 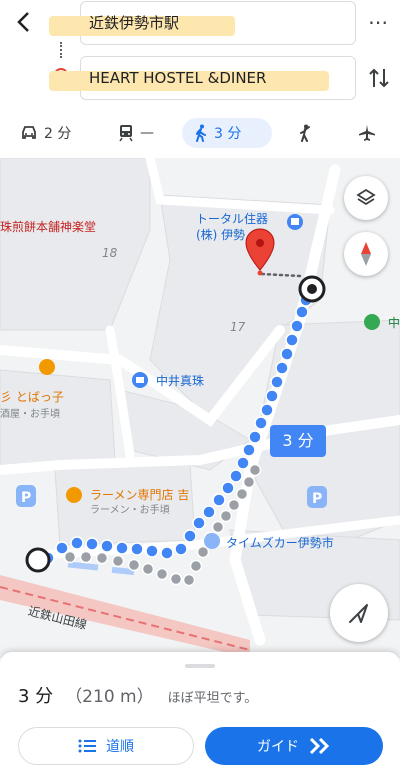 I want to click on origin-field: 近鉄伊勢市駅, so click(x=202, y=23).